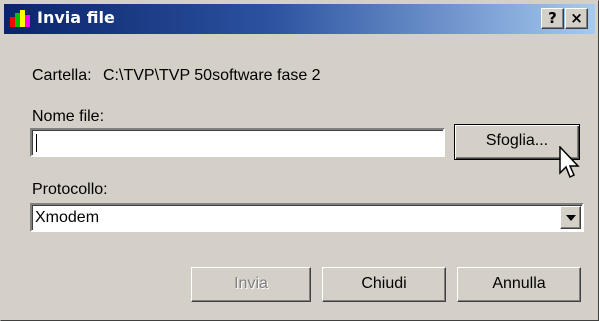 This screenshot has width=599, height=321. Describe the element at coordinates (519, 284) in the screenshot. I see `cancel-button: Annulla` at that location.